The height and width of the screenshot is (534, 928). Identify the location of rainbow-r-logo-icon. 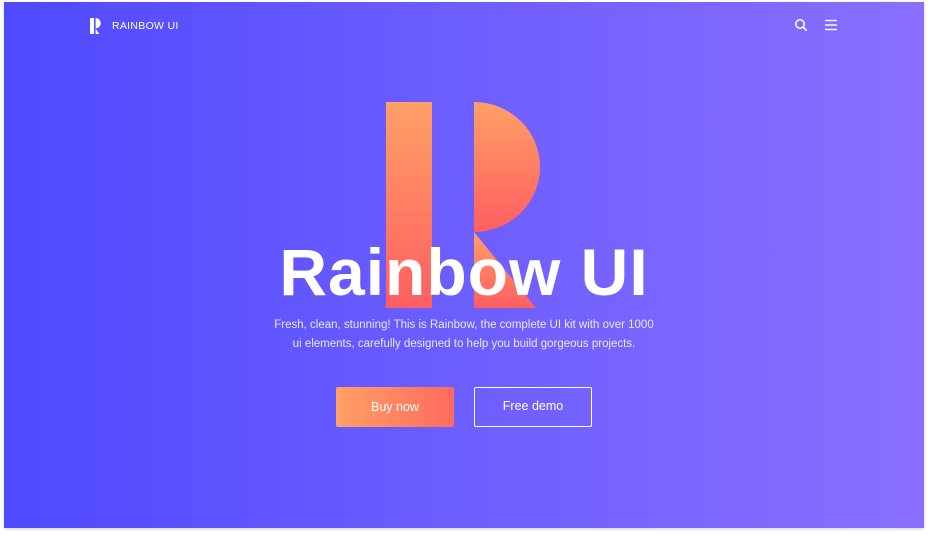
(95, 26).